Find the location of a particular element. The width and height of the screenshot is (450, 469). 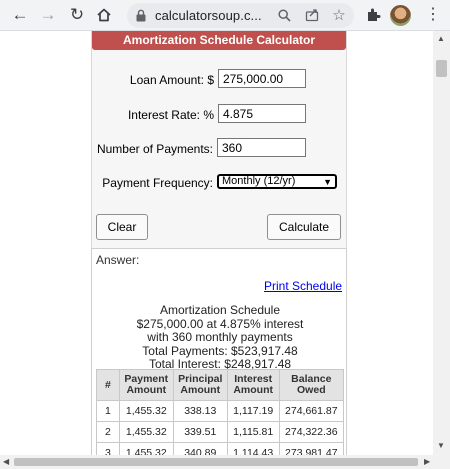

num-payments-input is located at coordinates (261, 147).